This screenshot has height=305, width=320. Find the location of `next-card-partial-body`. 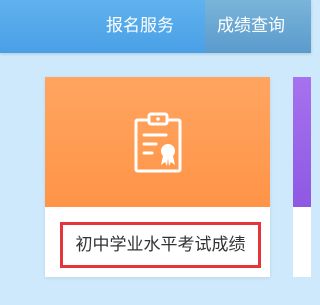

next-card-partial-body is located at coordinates (302, 242).